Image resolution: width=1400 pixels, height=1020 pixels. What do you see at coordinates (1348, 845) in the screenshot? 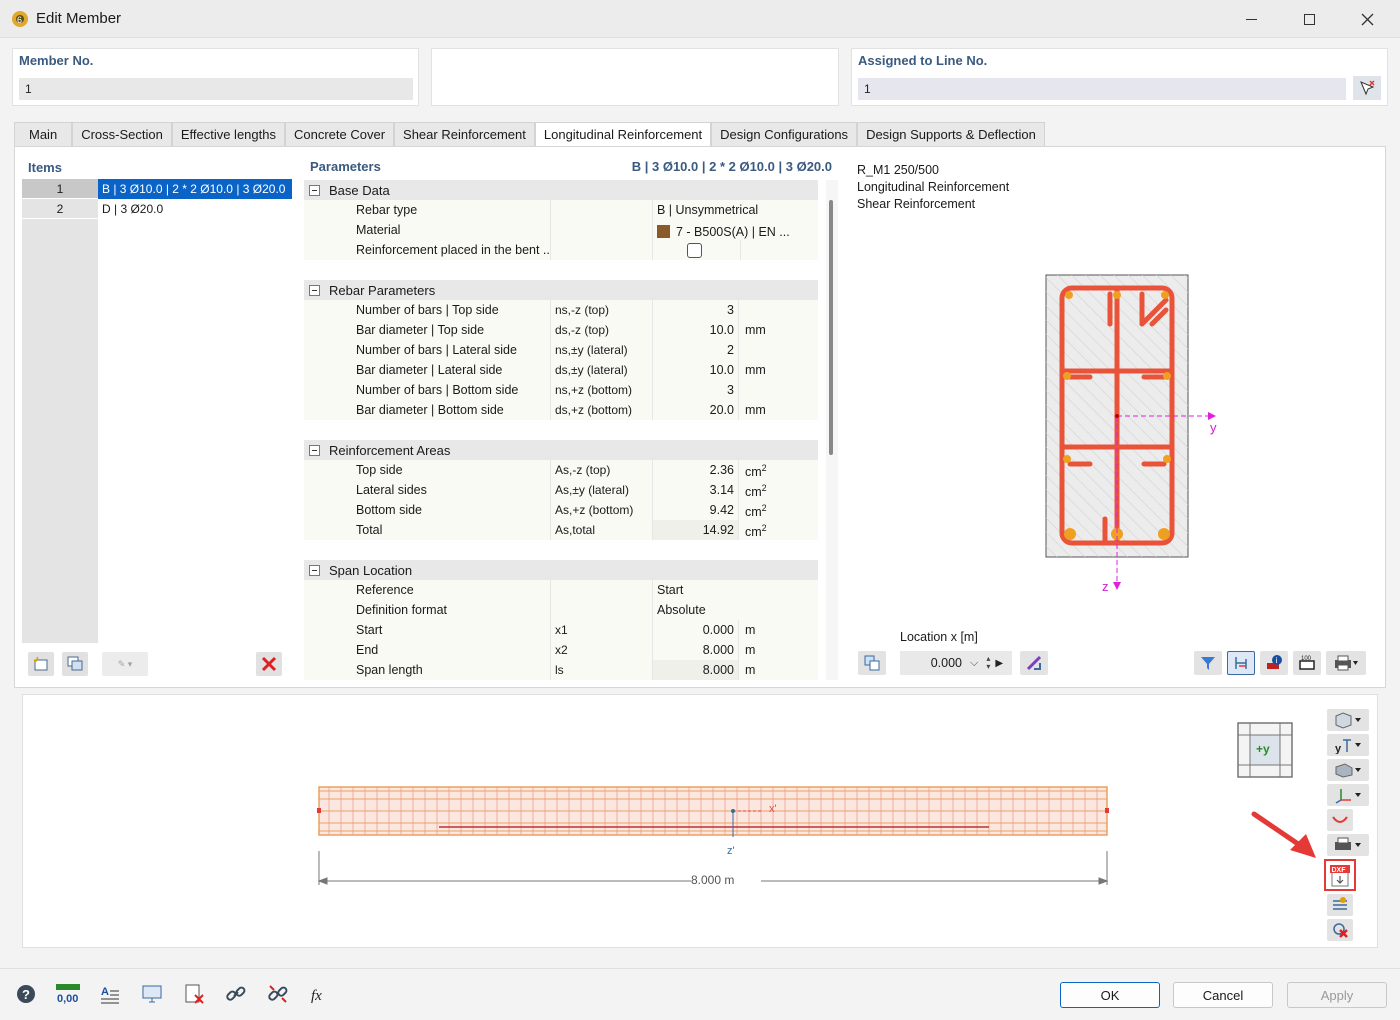
I see `print-graphic-button` at bounding box center [1348, 845].